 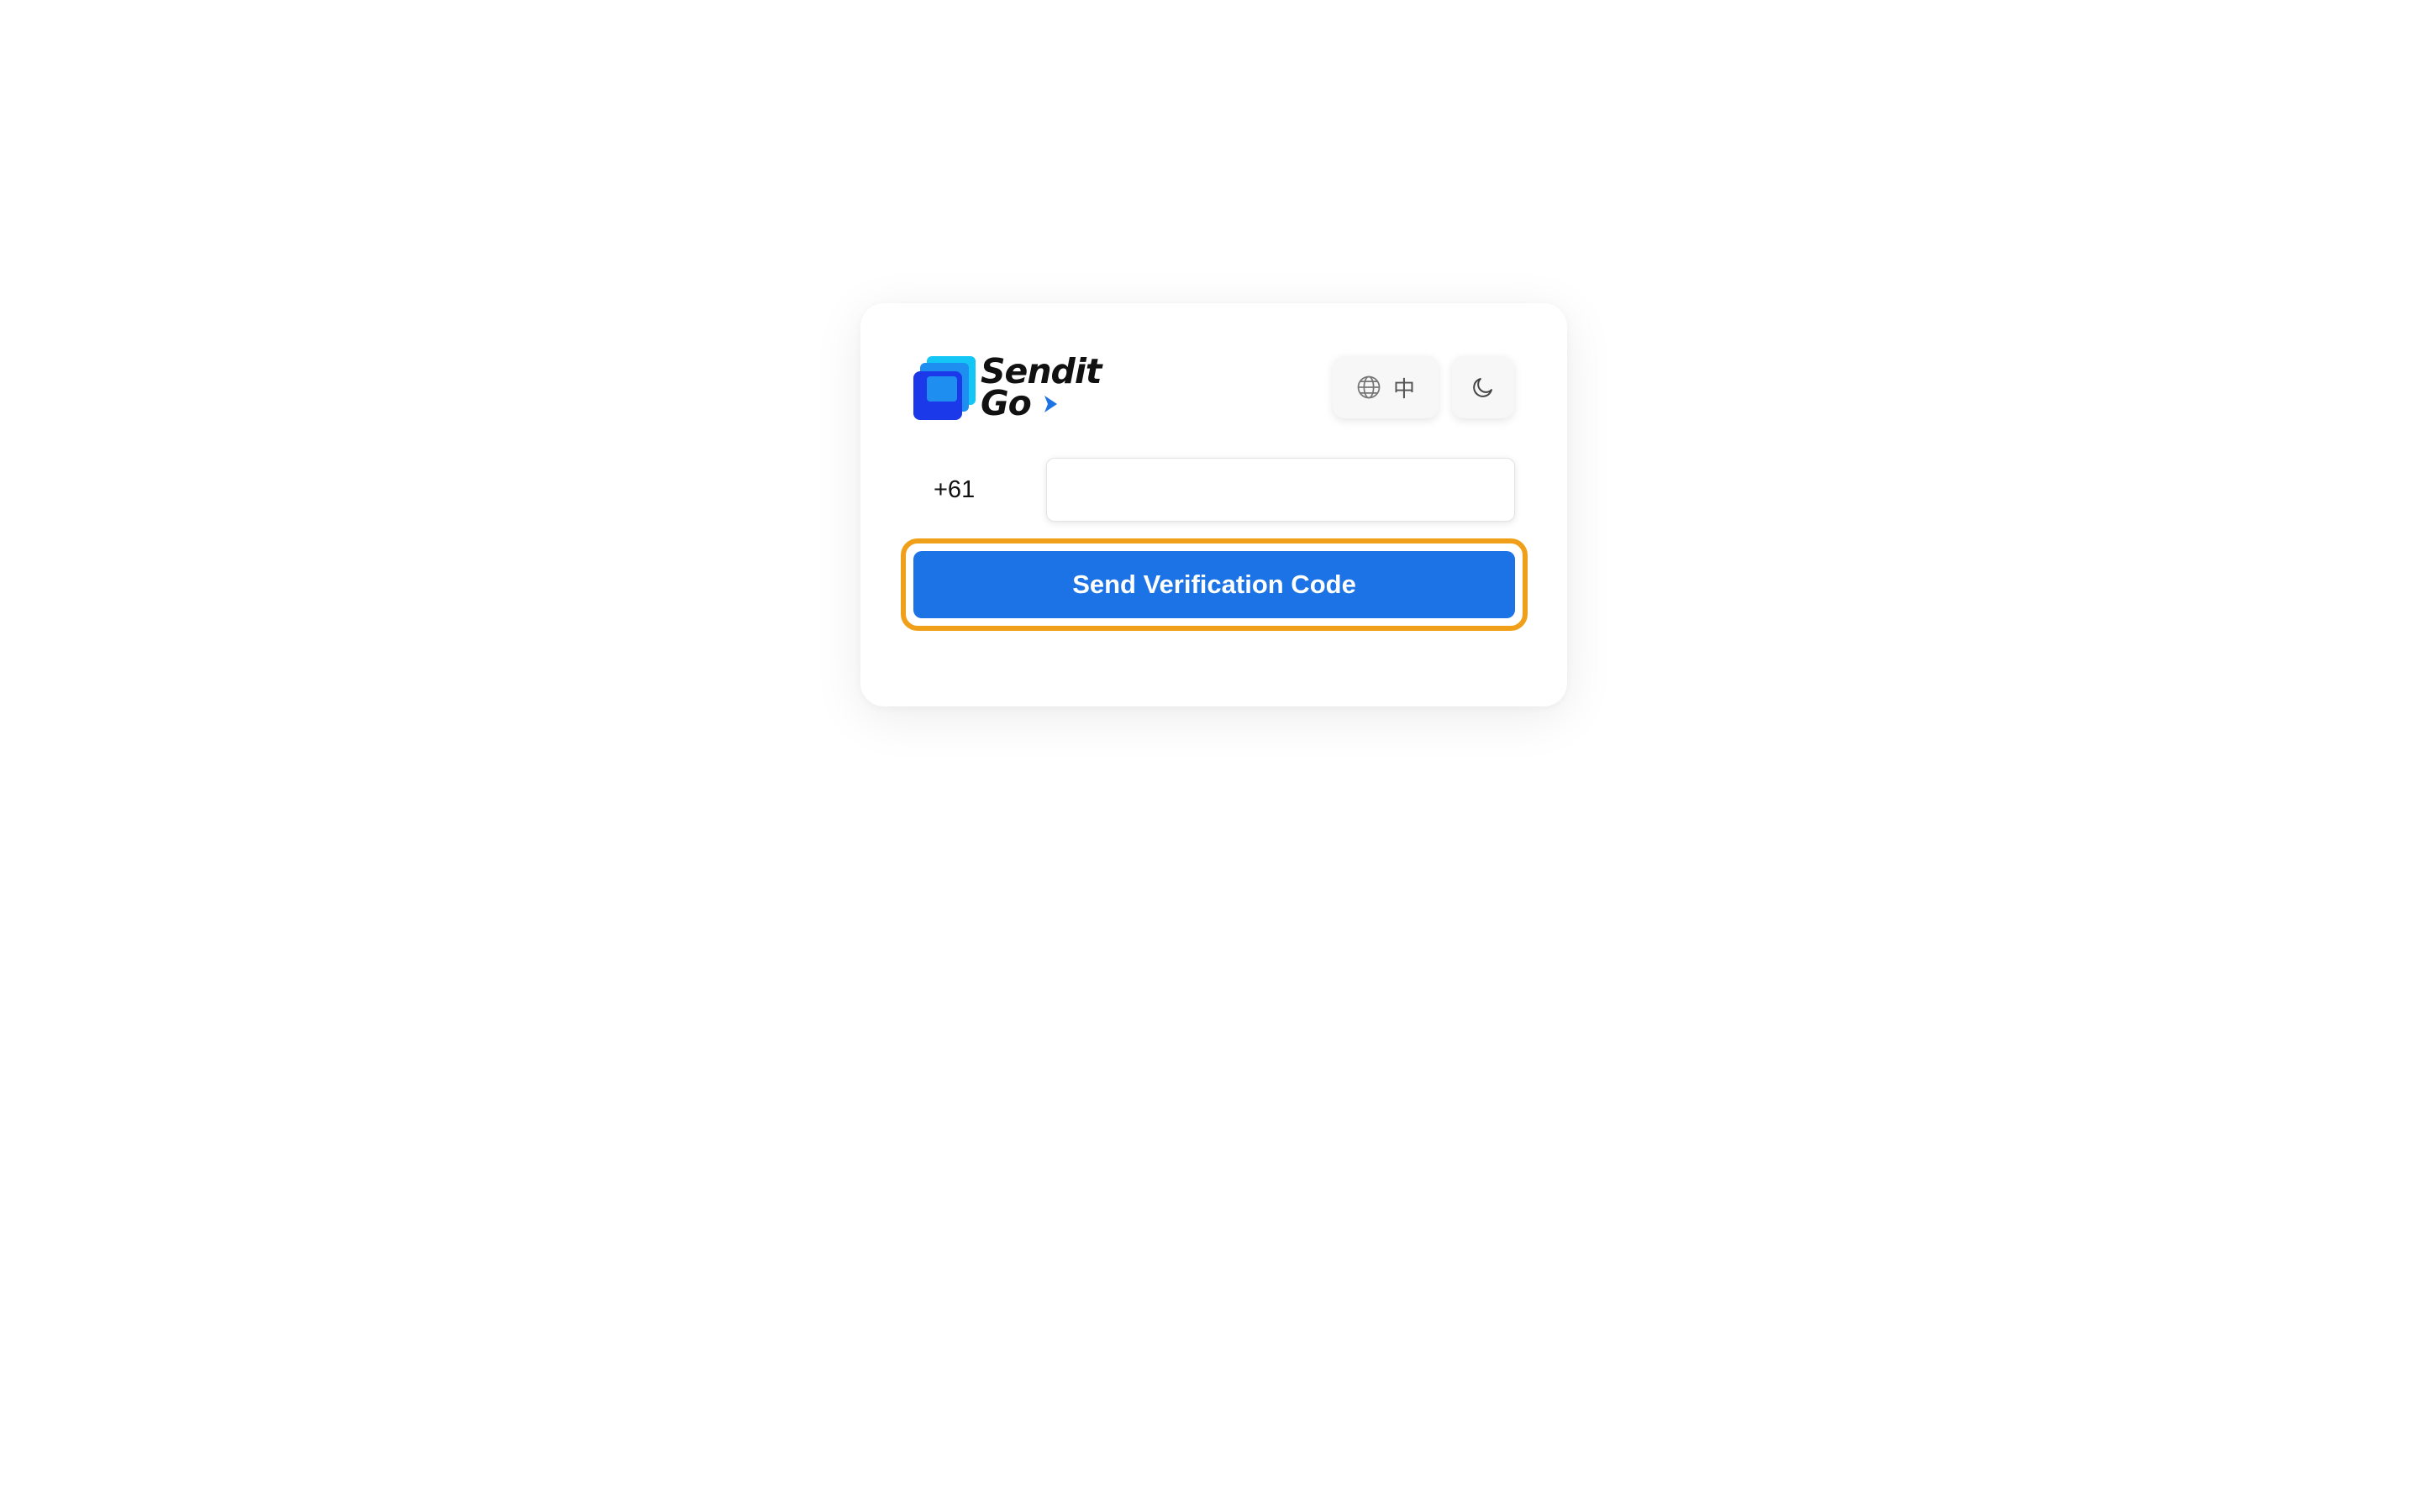 I want to click on language-toggle-button: 中, so click(x=1386, y=387).